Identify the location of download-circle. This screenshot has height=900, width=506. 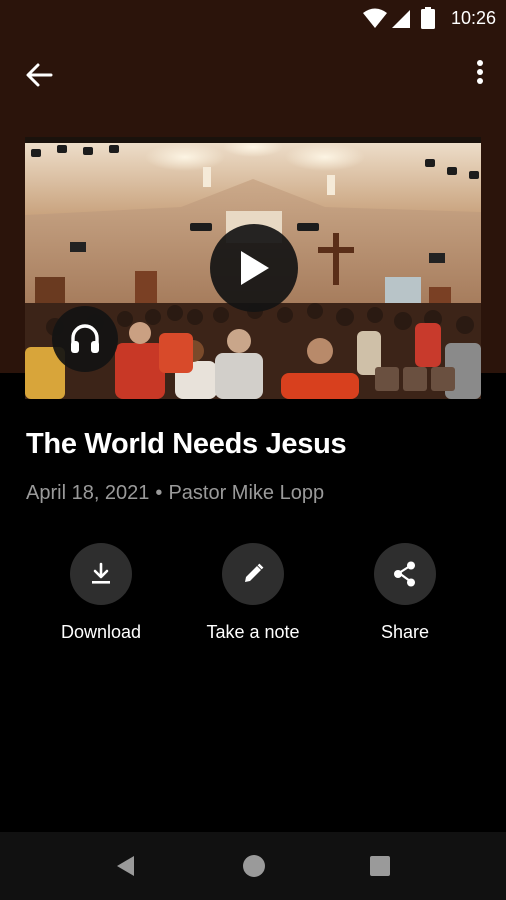
(101, 574).